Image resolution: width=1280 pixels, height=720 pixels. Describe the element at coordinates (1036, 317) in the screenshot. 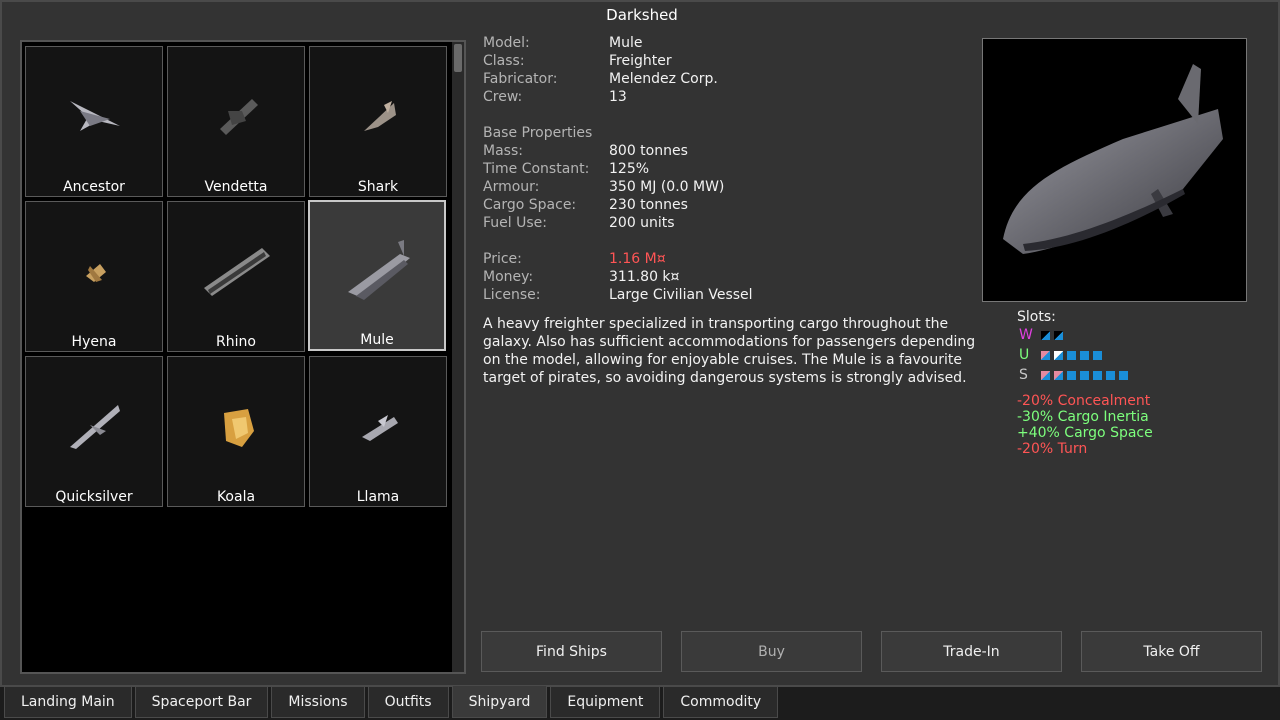

I see `slots-heading: Slots:` at that location.